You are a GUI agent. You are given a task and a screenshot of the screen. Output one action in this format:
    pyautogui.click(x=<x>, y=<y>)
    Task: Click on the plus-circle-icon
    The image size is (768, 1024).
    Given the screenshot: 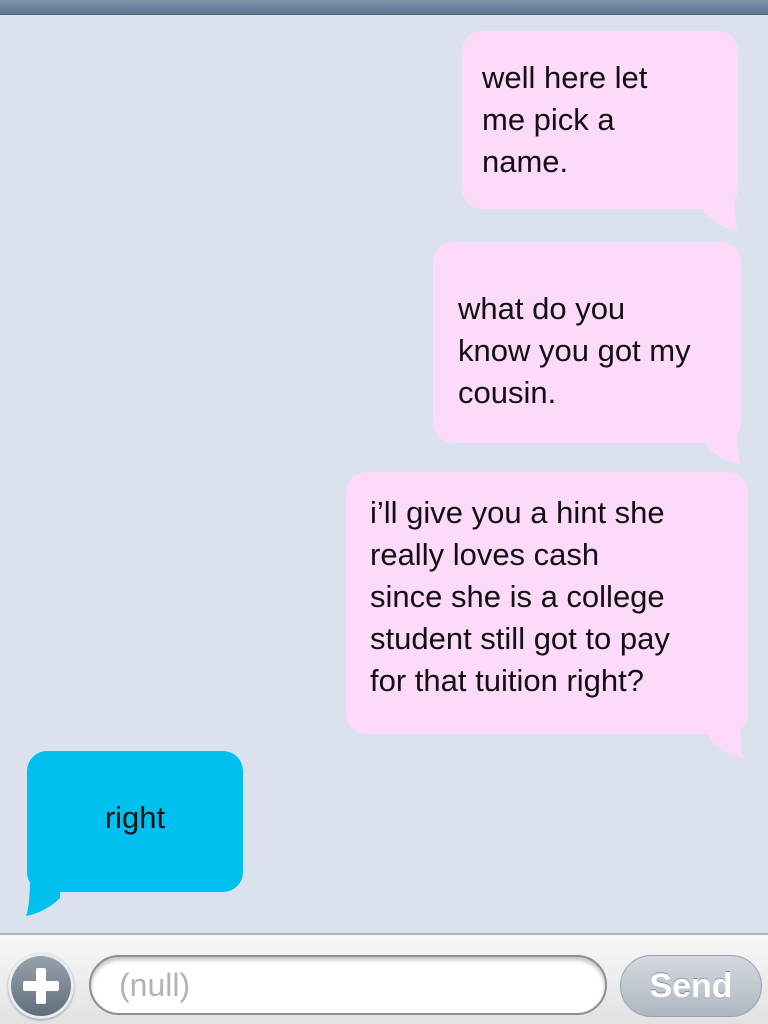 What is the action you would take?
    pyautogui.click(x=41, y=986)
    